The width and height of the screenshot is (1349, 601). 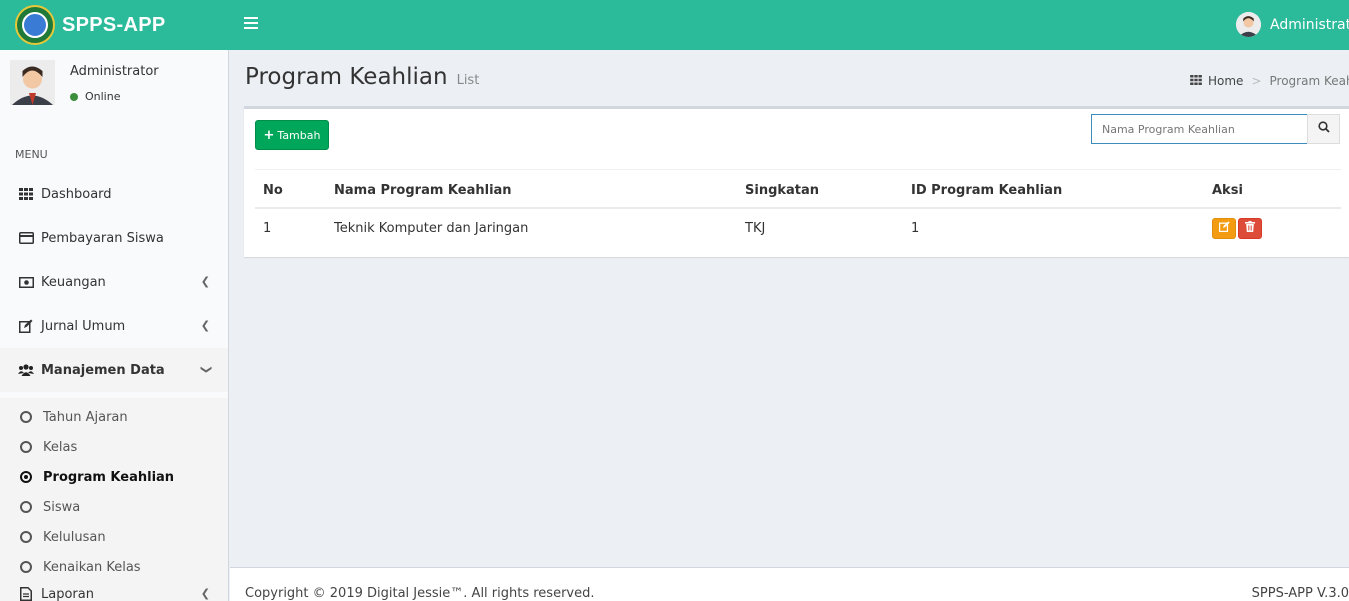 I want to click on brand: SPPS-APP, so click(x=115, y=25).